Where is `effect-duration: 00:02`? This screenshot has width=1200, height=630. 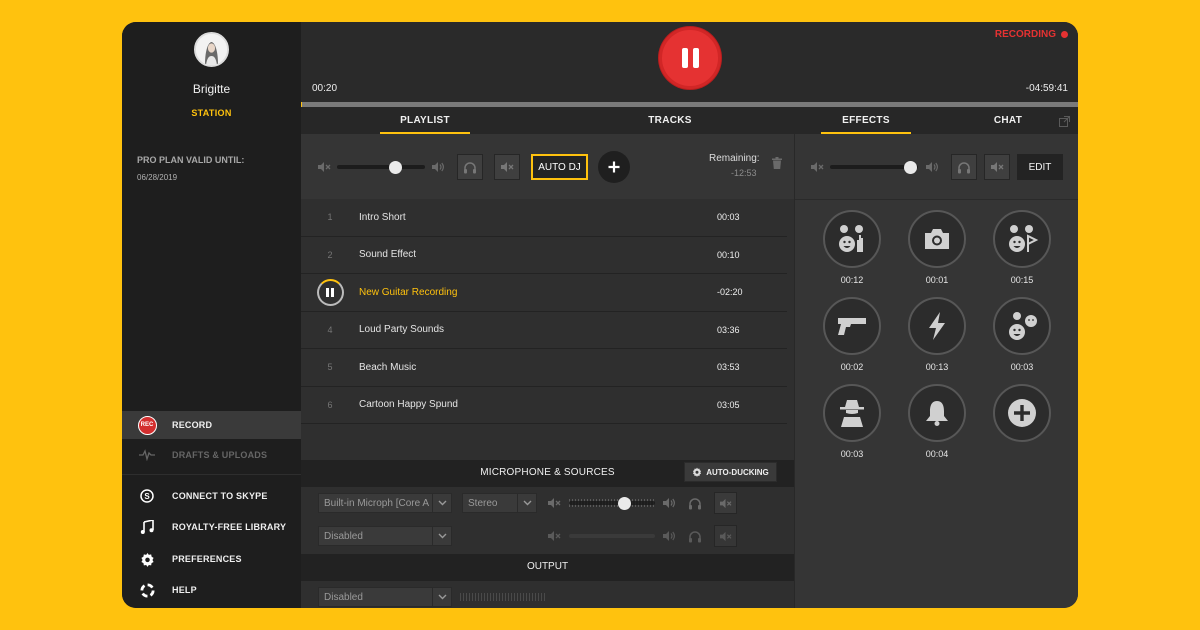
effect-duration: 00:02 is located at coordinates (852, 367).